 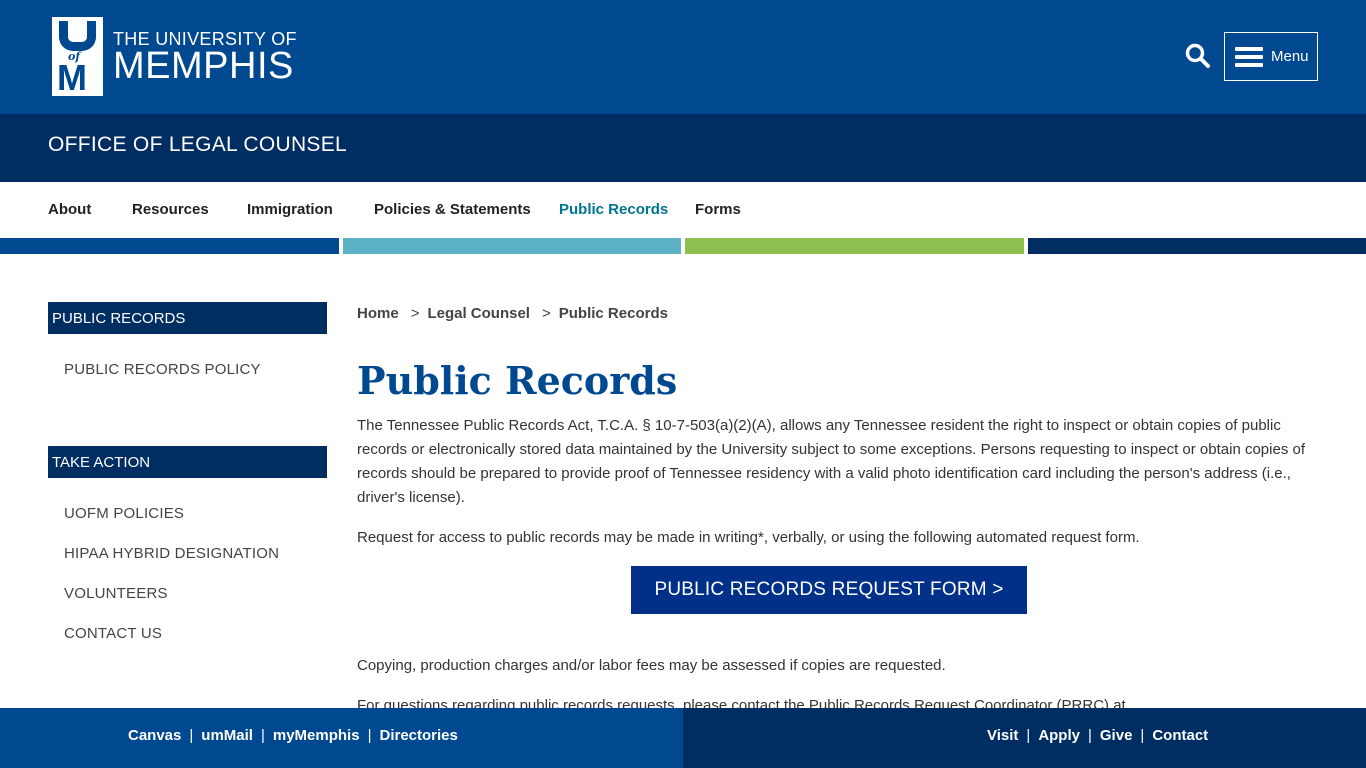 I want to click on logo-line2: MEMPHIS, so click(x=203, y=65).